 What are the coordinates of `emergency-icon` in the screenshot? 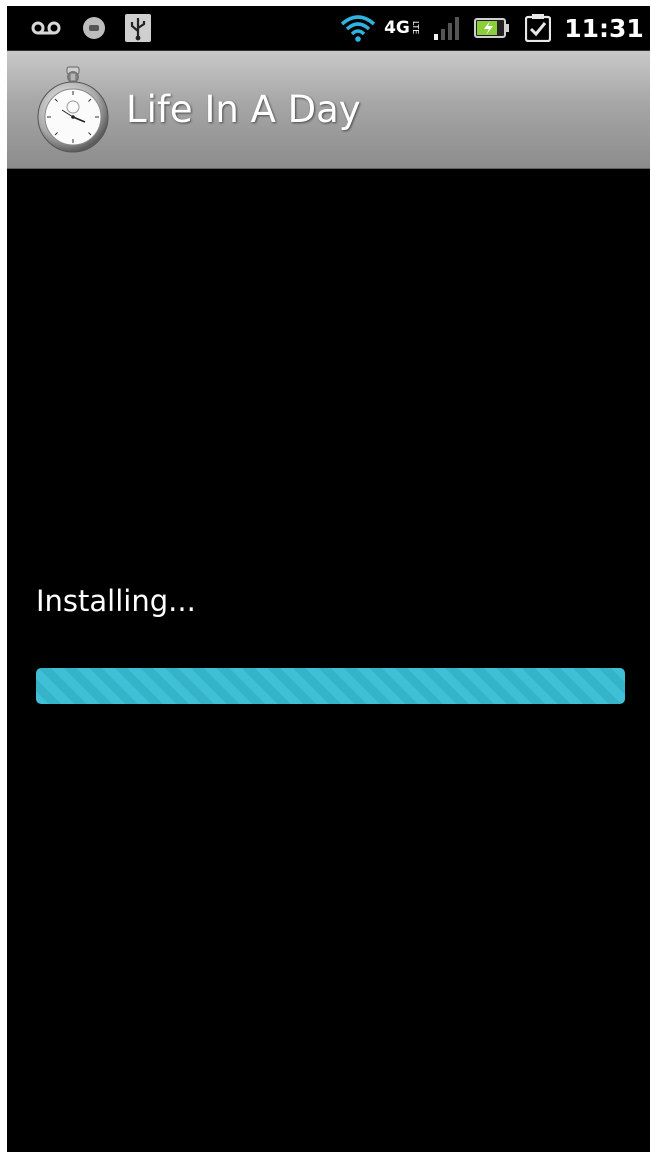 It's located at (94, 28).